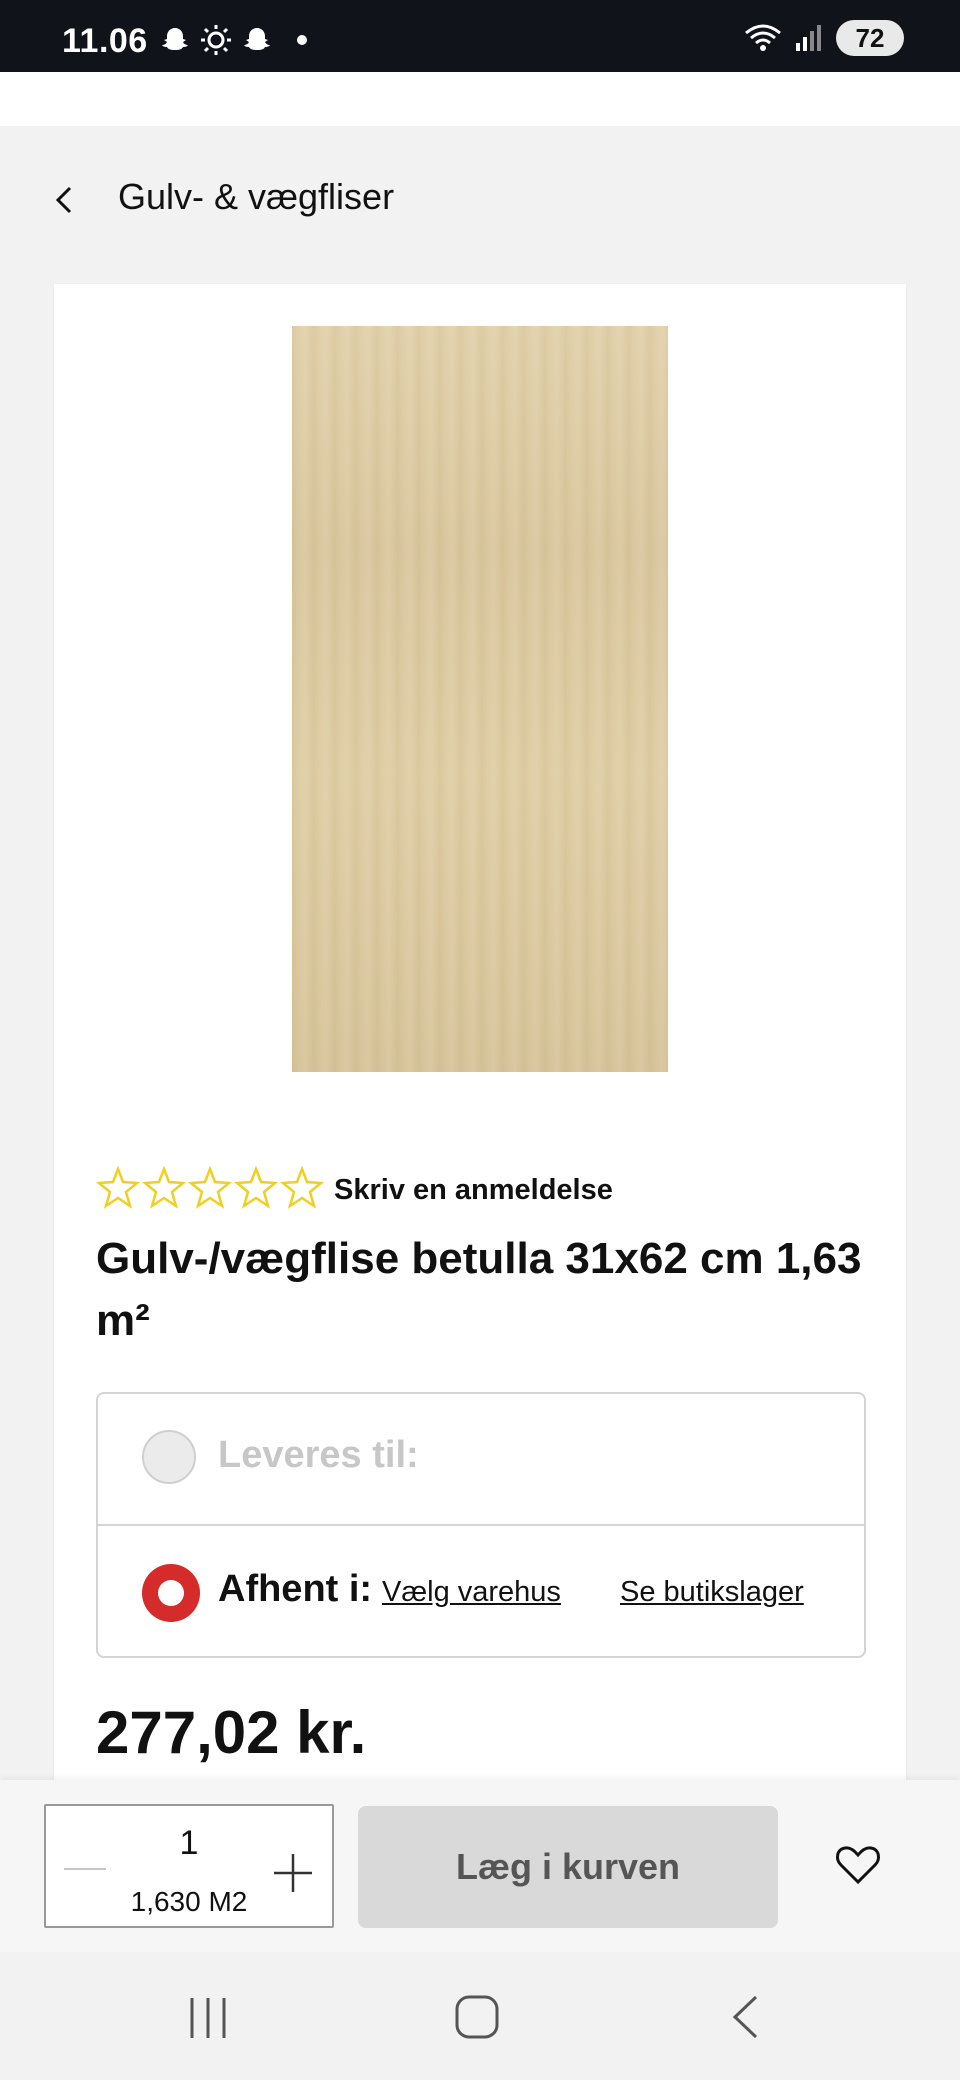  Describe the element at coordinates (231, 1732) in the screenshot. I see `product-price: 277,02 kr.` at that location.